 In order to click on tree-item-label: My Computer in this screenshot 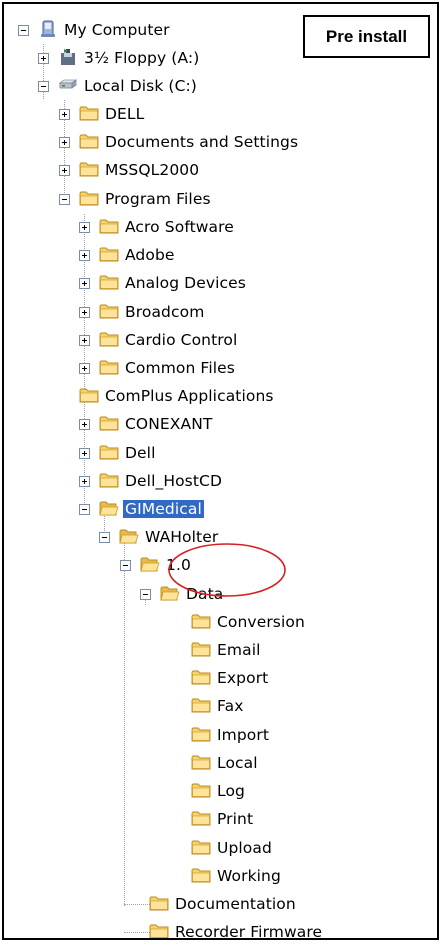, I will do `click(117, 30)`.